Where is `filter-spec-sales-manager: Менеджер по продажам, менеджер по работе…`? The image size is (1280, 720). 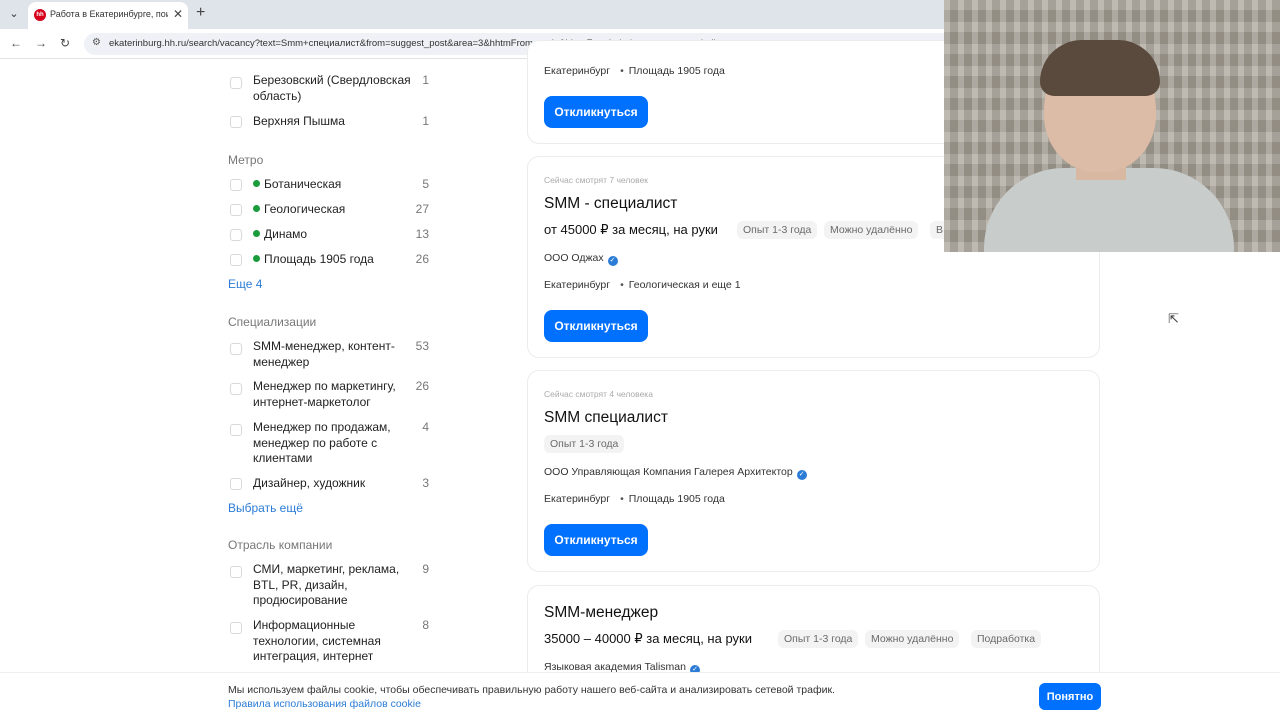 filter-spec-sales-manager: Менеджер по продажам, менеджер по работе… is located at coordinates (330, 444).